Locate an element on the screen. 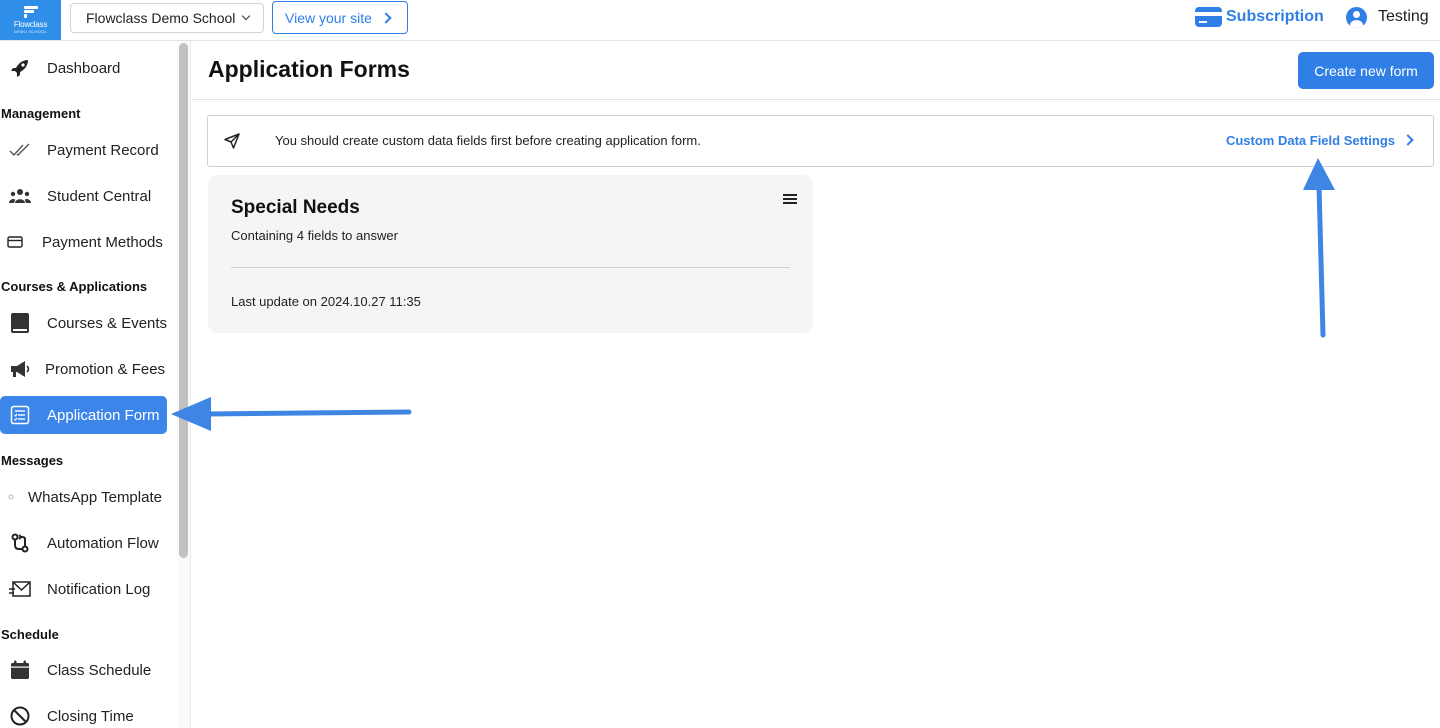 Image resolution: width=1440 pixels, height=728 pixels. sidebar-item-student-central: Student Central is located at coordinates (83, 196).